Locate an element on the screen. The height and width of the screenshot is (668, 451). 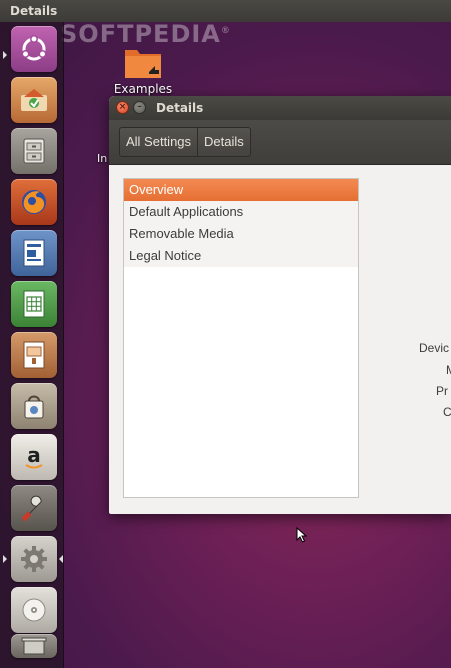
breadcrumb: All Settings Details is located at coordinates (185, 142).